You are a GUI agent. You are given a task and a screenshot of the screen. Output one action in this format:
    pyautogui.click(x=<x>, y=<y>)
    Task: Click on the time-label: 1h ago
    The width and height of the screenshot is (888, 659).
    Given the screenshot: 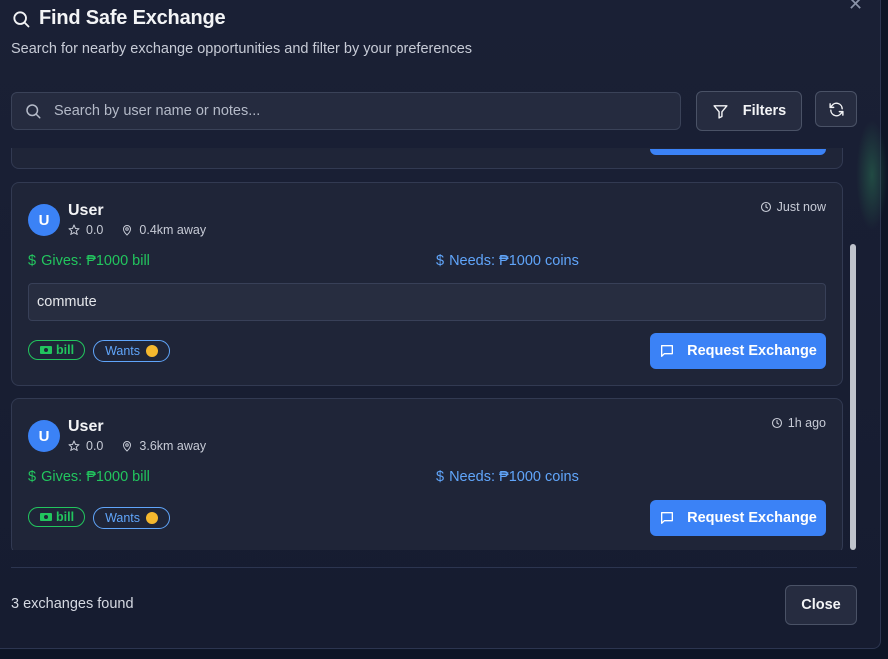 What is the action you would take?
    pyautogui.click(x=806, y=423)
    